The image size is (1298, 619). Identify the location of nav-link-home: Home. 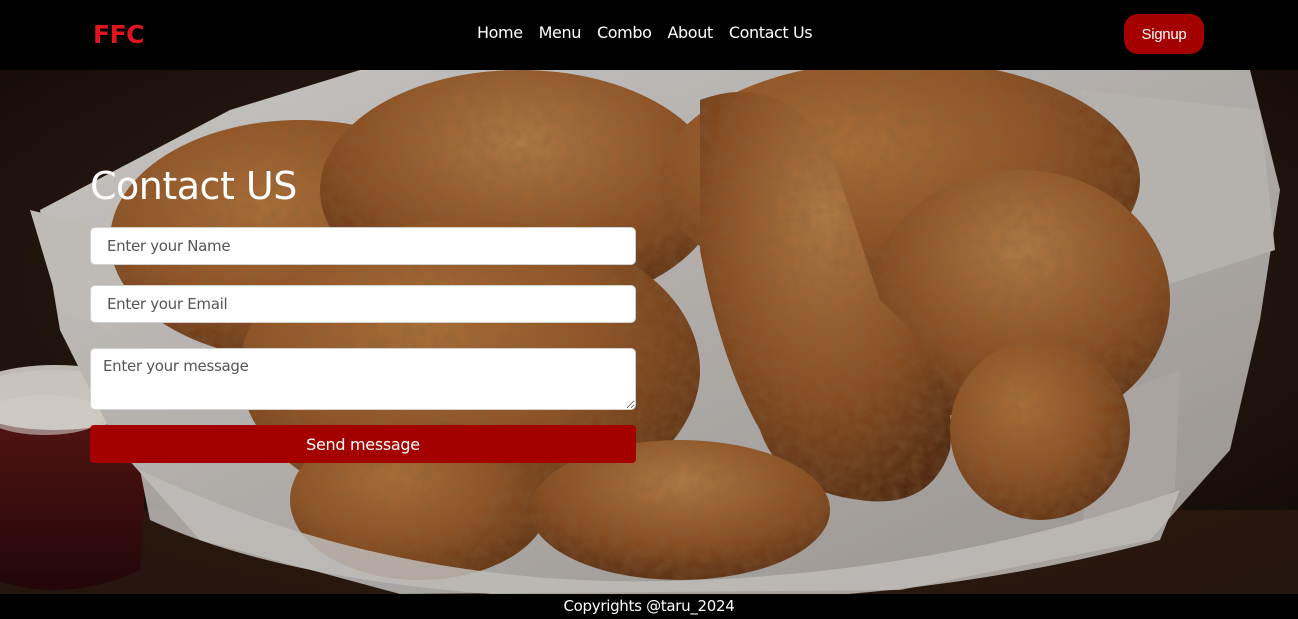
(500, 33).